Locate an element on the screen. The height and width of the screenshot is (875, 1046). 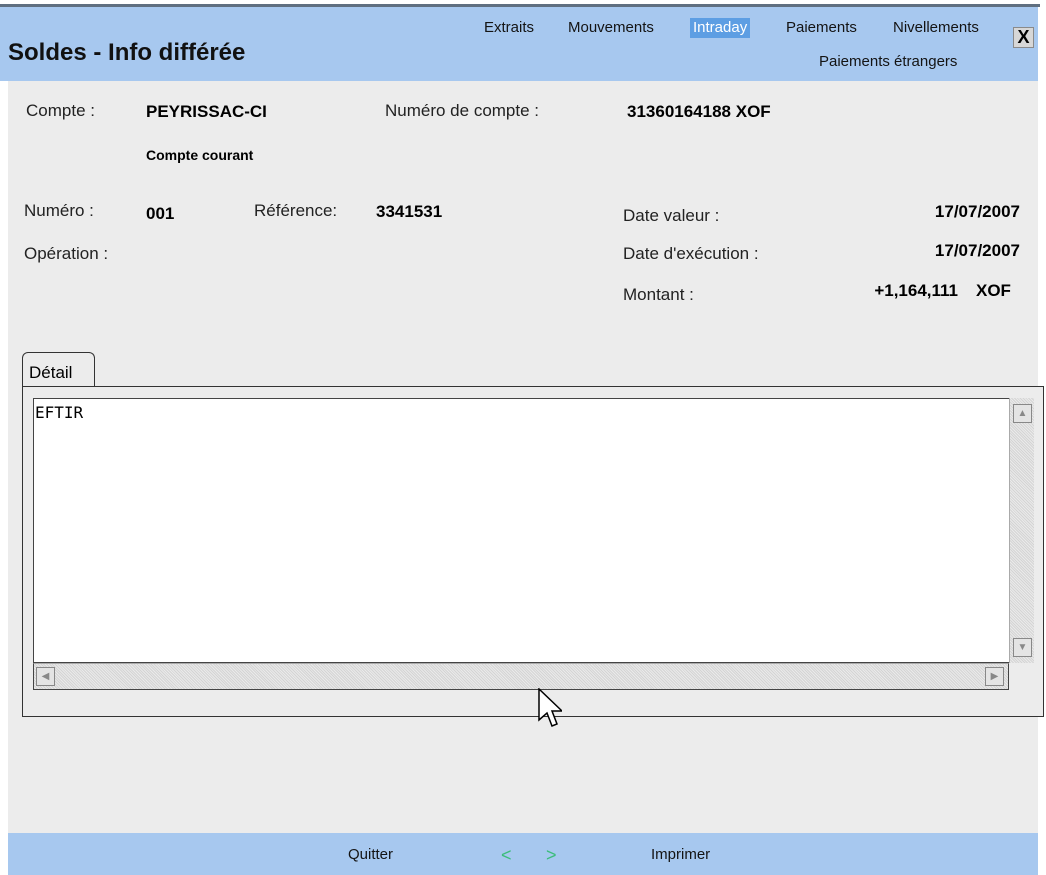
close-icon: X is located at coordinates (1023, 37).